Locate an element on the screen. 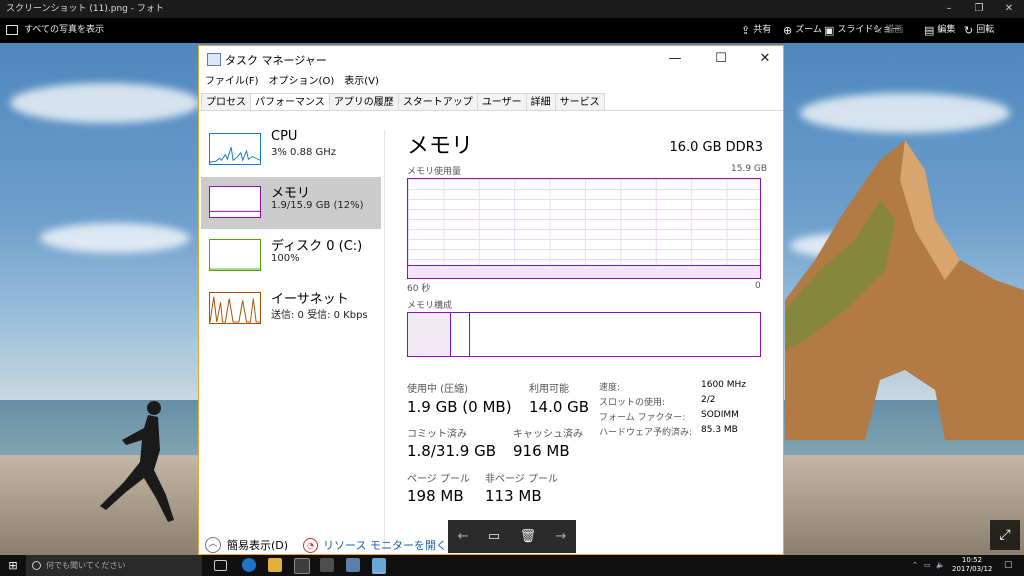  search-placeholder: 何でも聞いてください is located at coordinates (86, 565).